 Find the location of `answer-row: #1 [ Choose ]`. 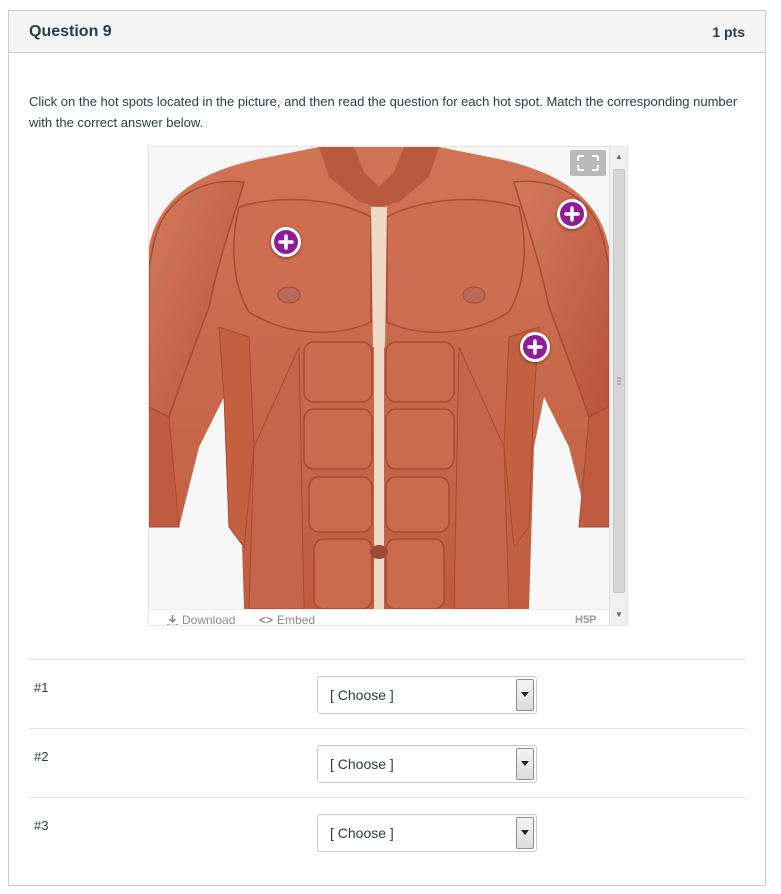

answer-row: #1 [ Choose ] is located at coordinates (387, 693).